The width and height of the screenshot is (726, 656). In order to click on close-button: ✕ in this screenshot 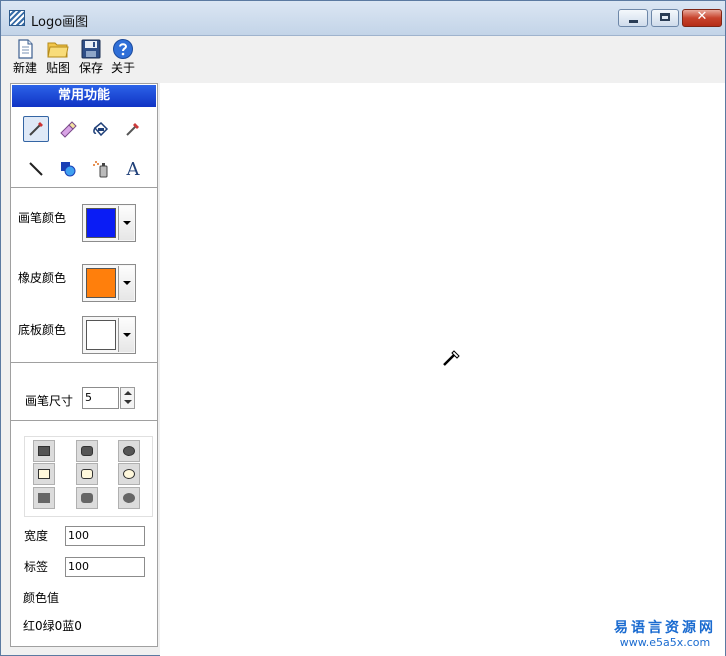, I will do `click(702, 18)`.